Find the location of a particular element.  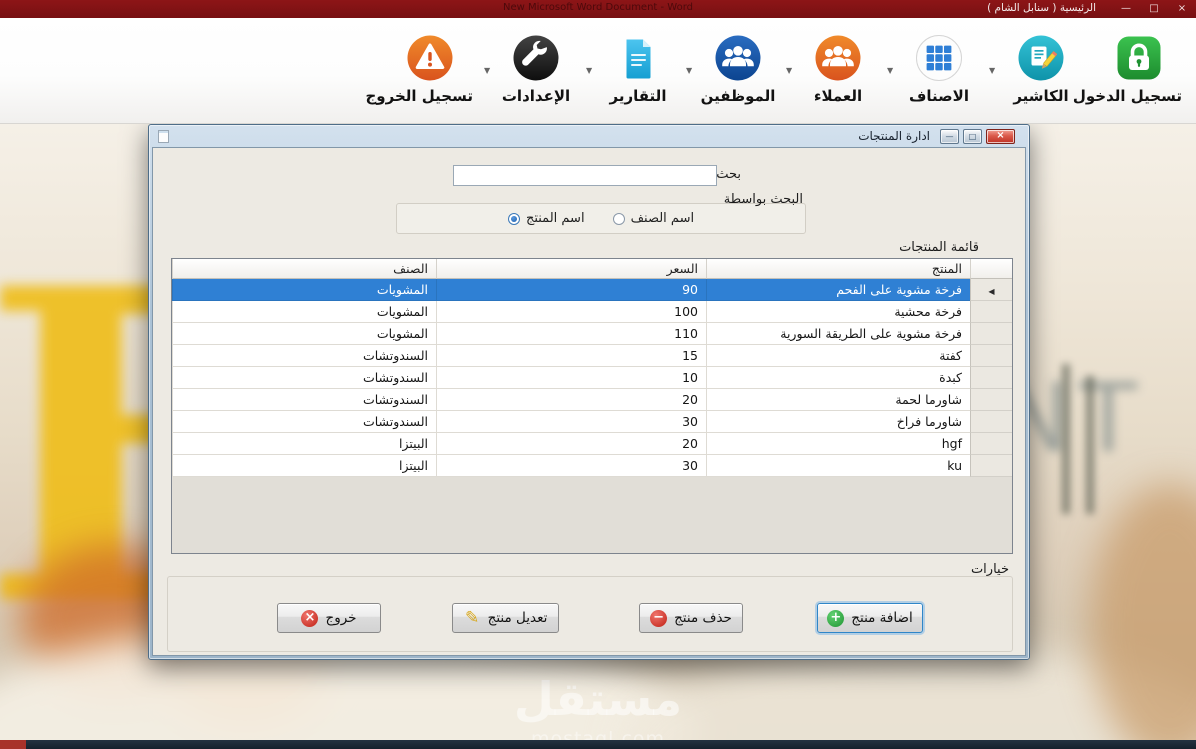

toolbar-item-employees: ▼ الموظفين is located at coordinates (733, 69).